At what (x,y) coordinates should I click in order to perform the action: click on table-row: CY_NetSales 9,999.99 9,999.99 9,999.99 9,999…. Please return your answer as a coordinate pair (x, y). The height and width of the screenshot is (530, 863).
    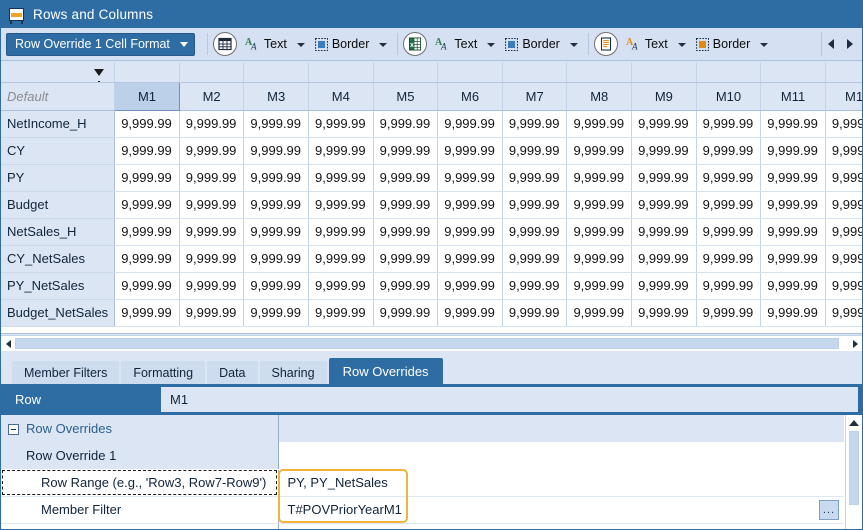
    Looking at the image, I should click on (431, 259).